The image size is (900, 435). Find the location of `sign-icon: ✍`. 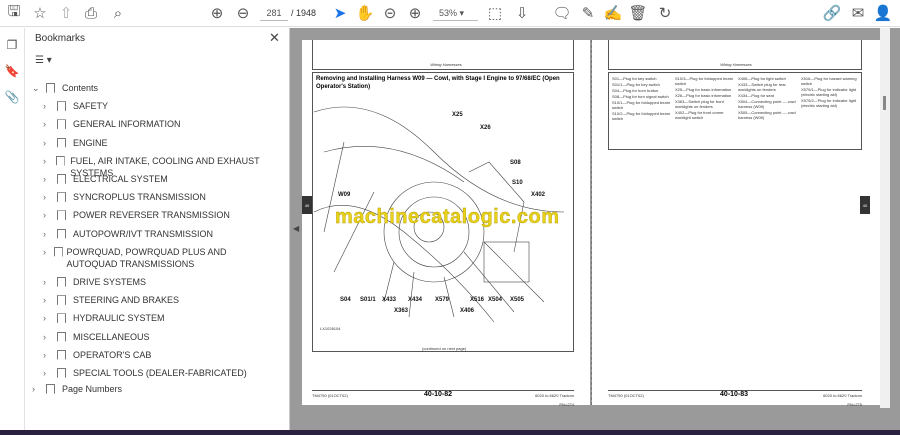

sign-icon: ✍ is located at coordinates (613, 13).